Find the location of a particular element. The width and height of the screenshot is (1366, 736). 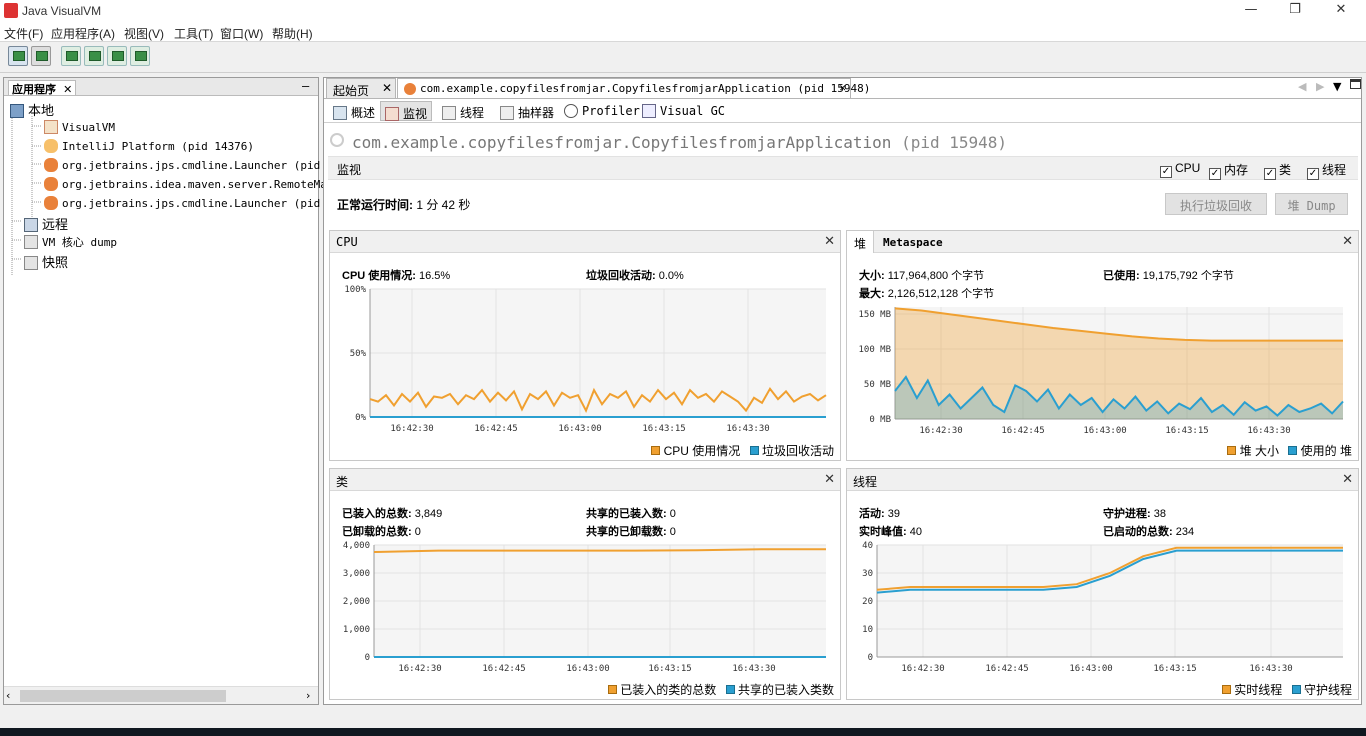

subtab-monitor: 监视 is located at coordinates (406, 111).